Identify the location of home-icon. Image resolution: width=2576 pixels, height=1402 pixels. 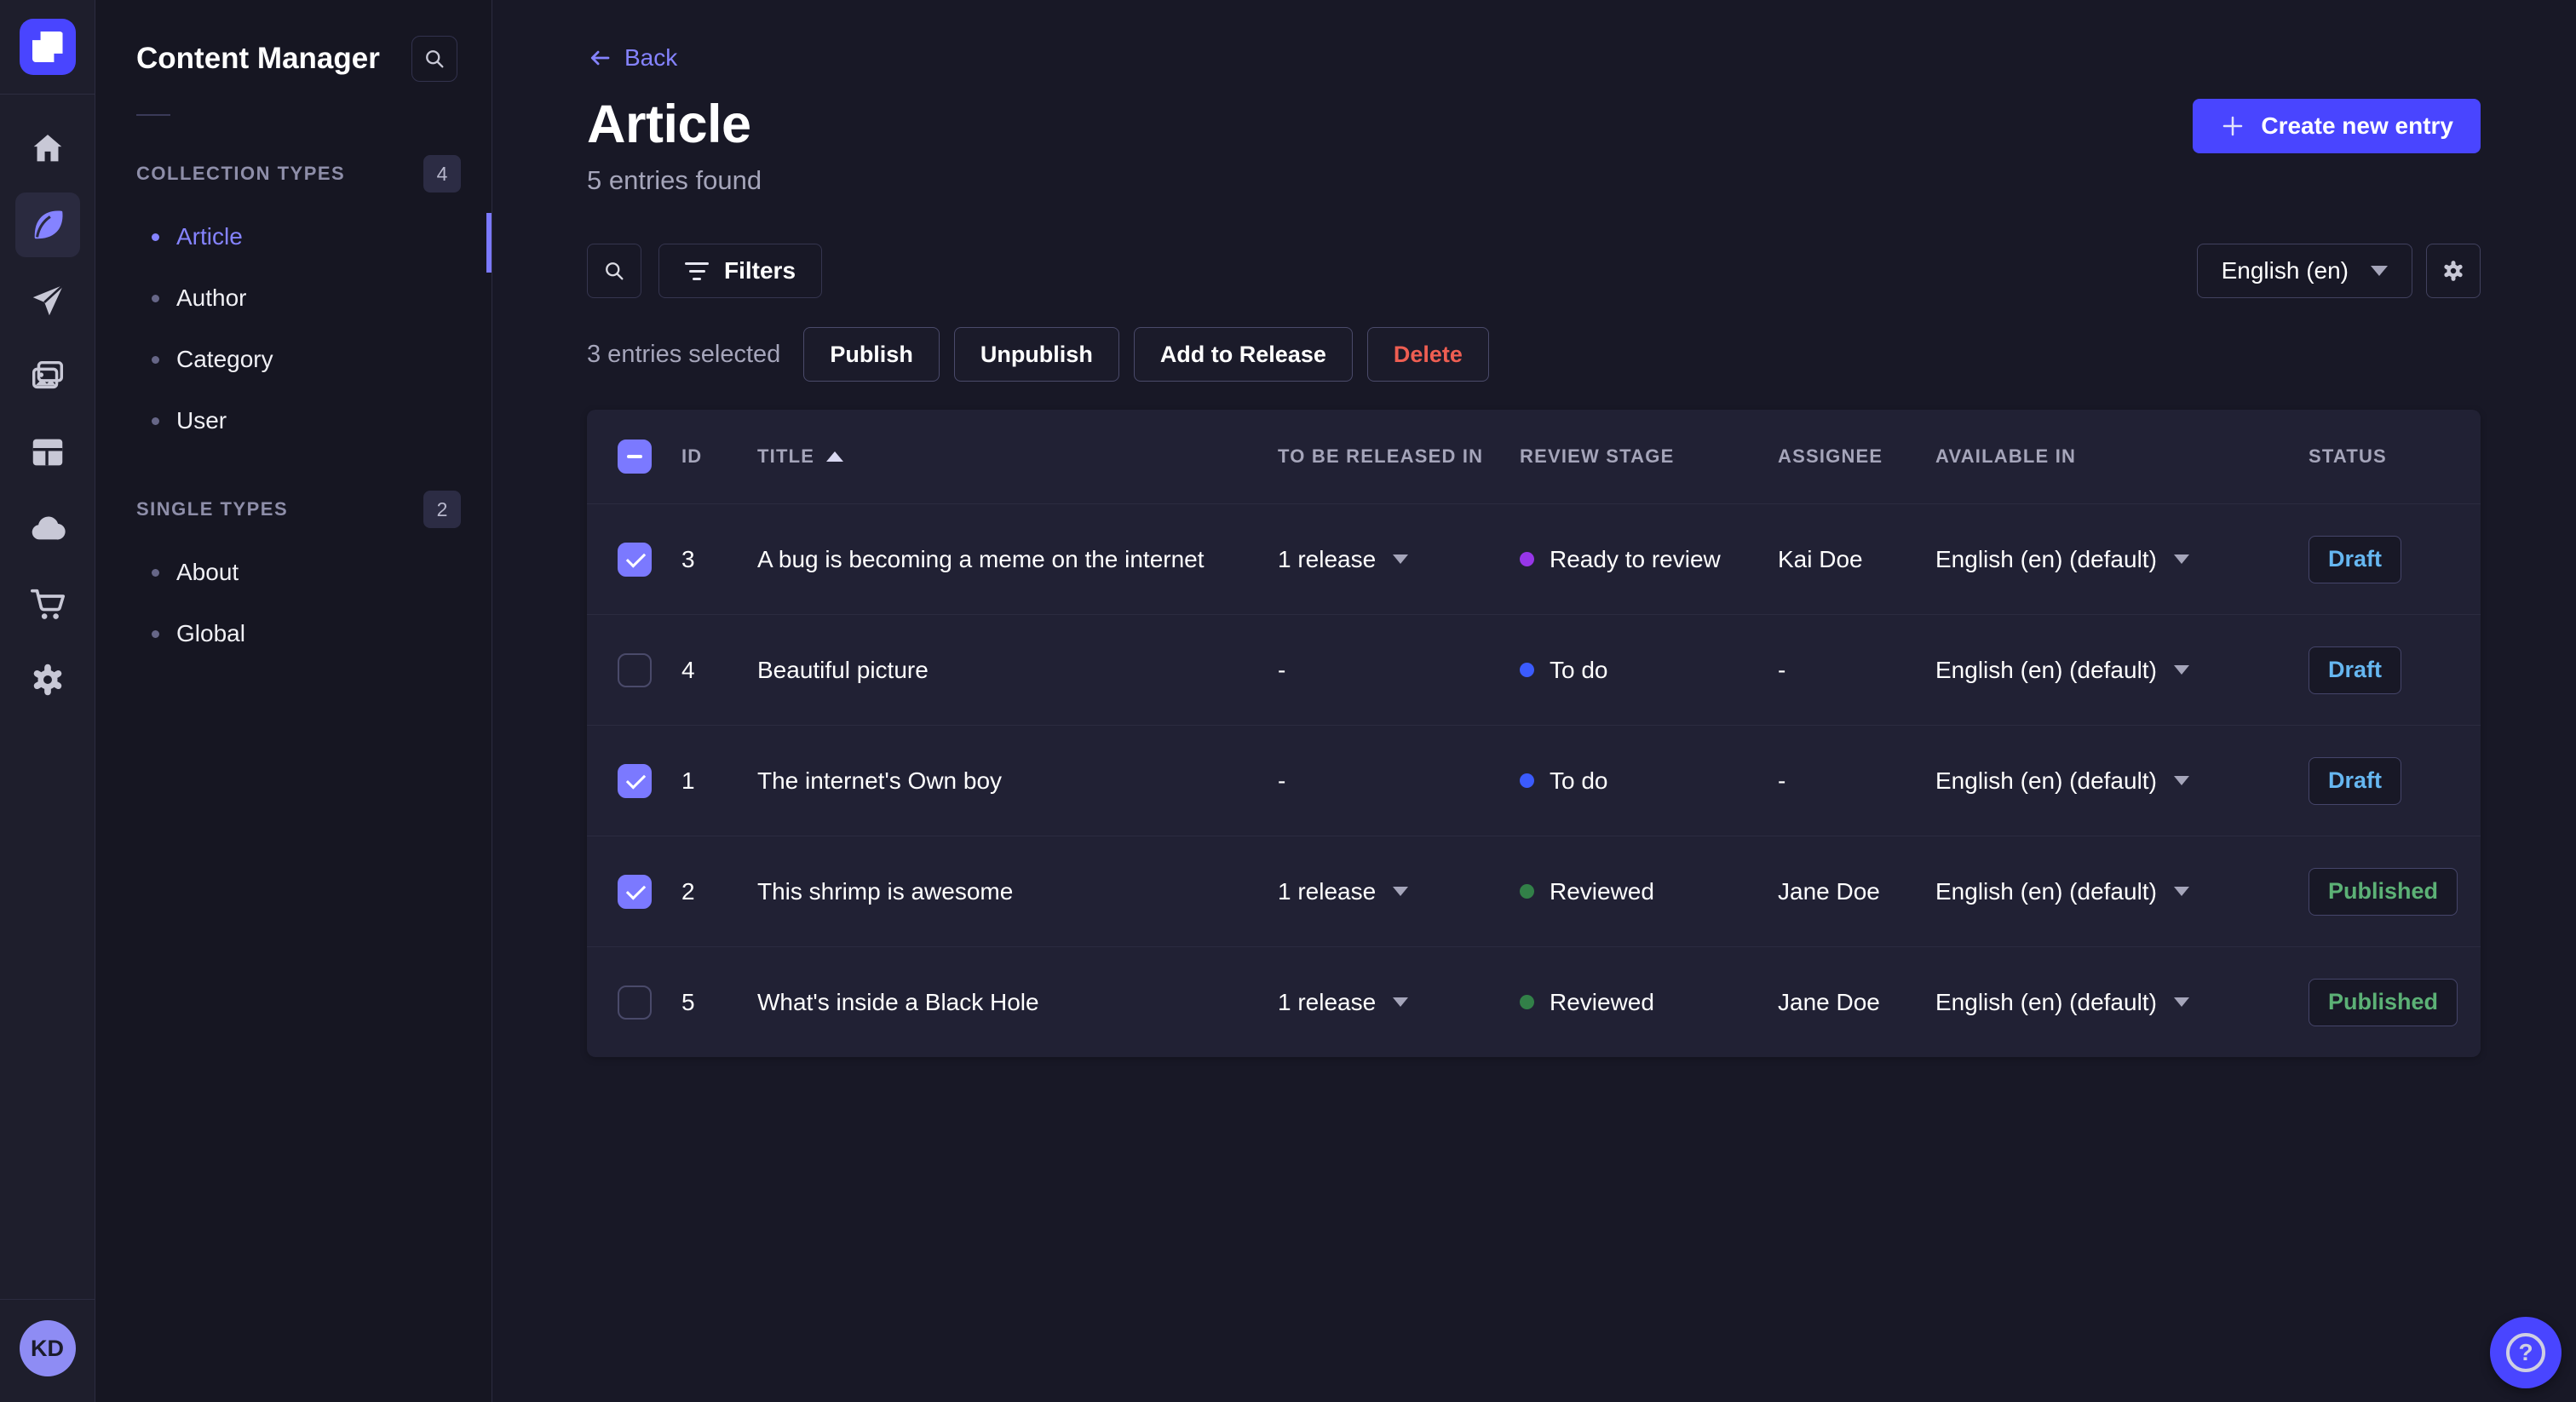
(48, 149).